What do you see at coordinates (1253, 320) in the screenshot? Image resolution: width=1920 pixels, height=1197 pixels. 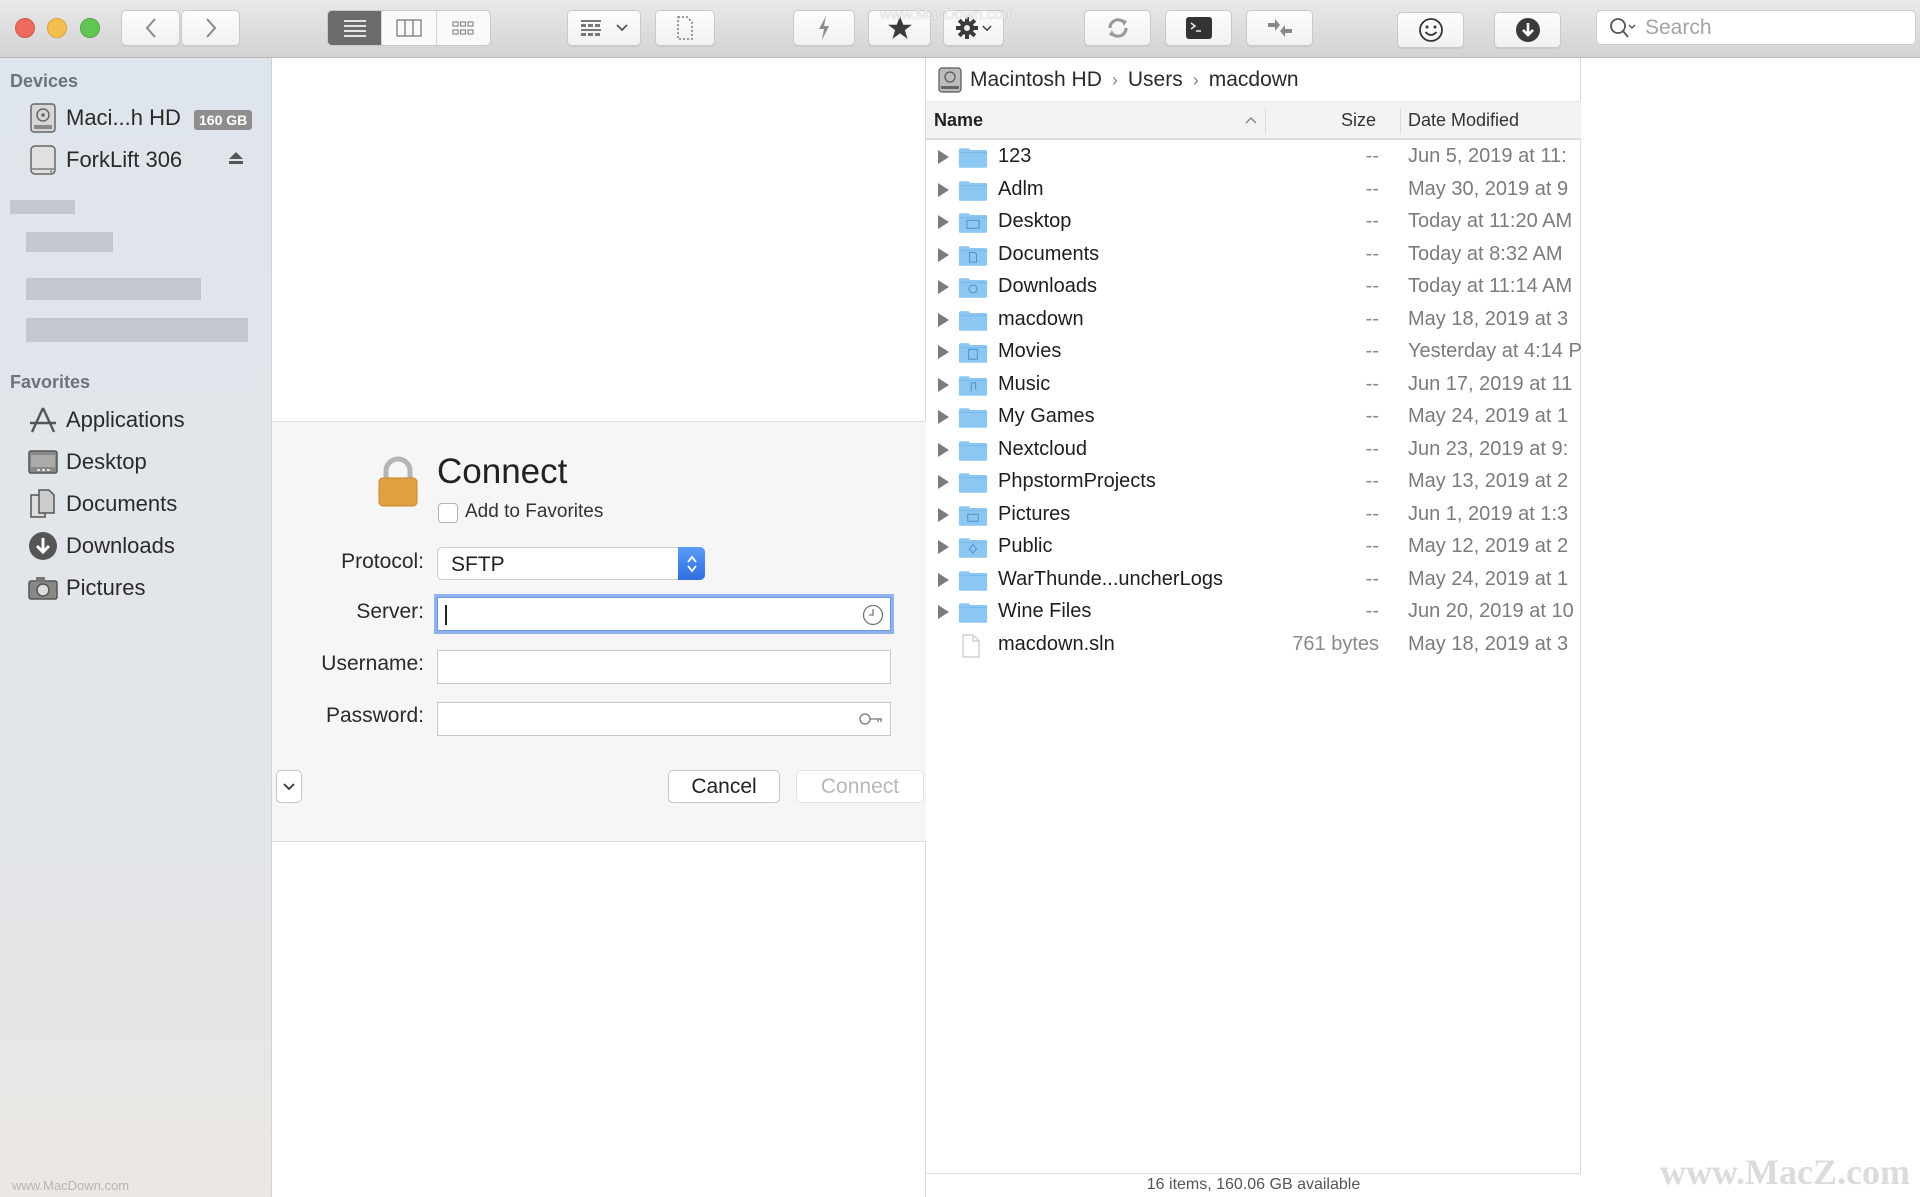 I see `file-row: macdown -- May 18, 2019 at 3` at bounding box center [1253, 320].